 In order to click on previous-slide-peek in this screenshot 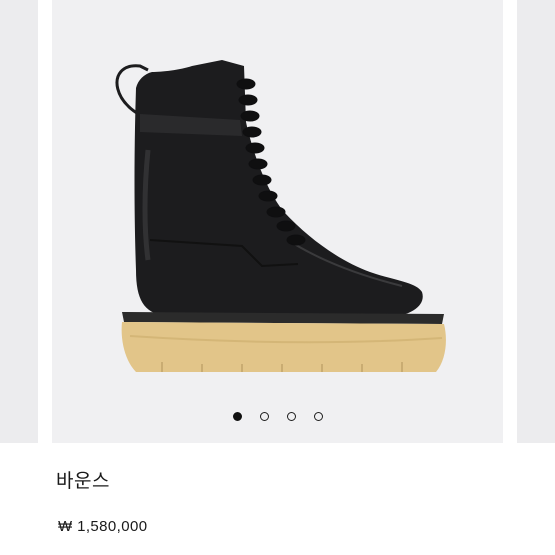, I will do `click(19, 221)`.